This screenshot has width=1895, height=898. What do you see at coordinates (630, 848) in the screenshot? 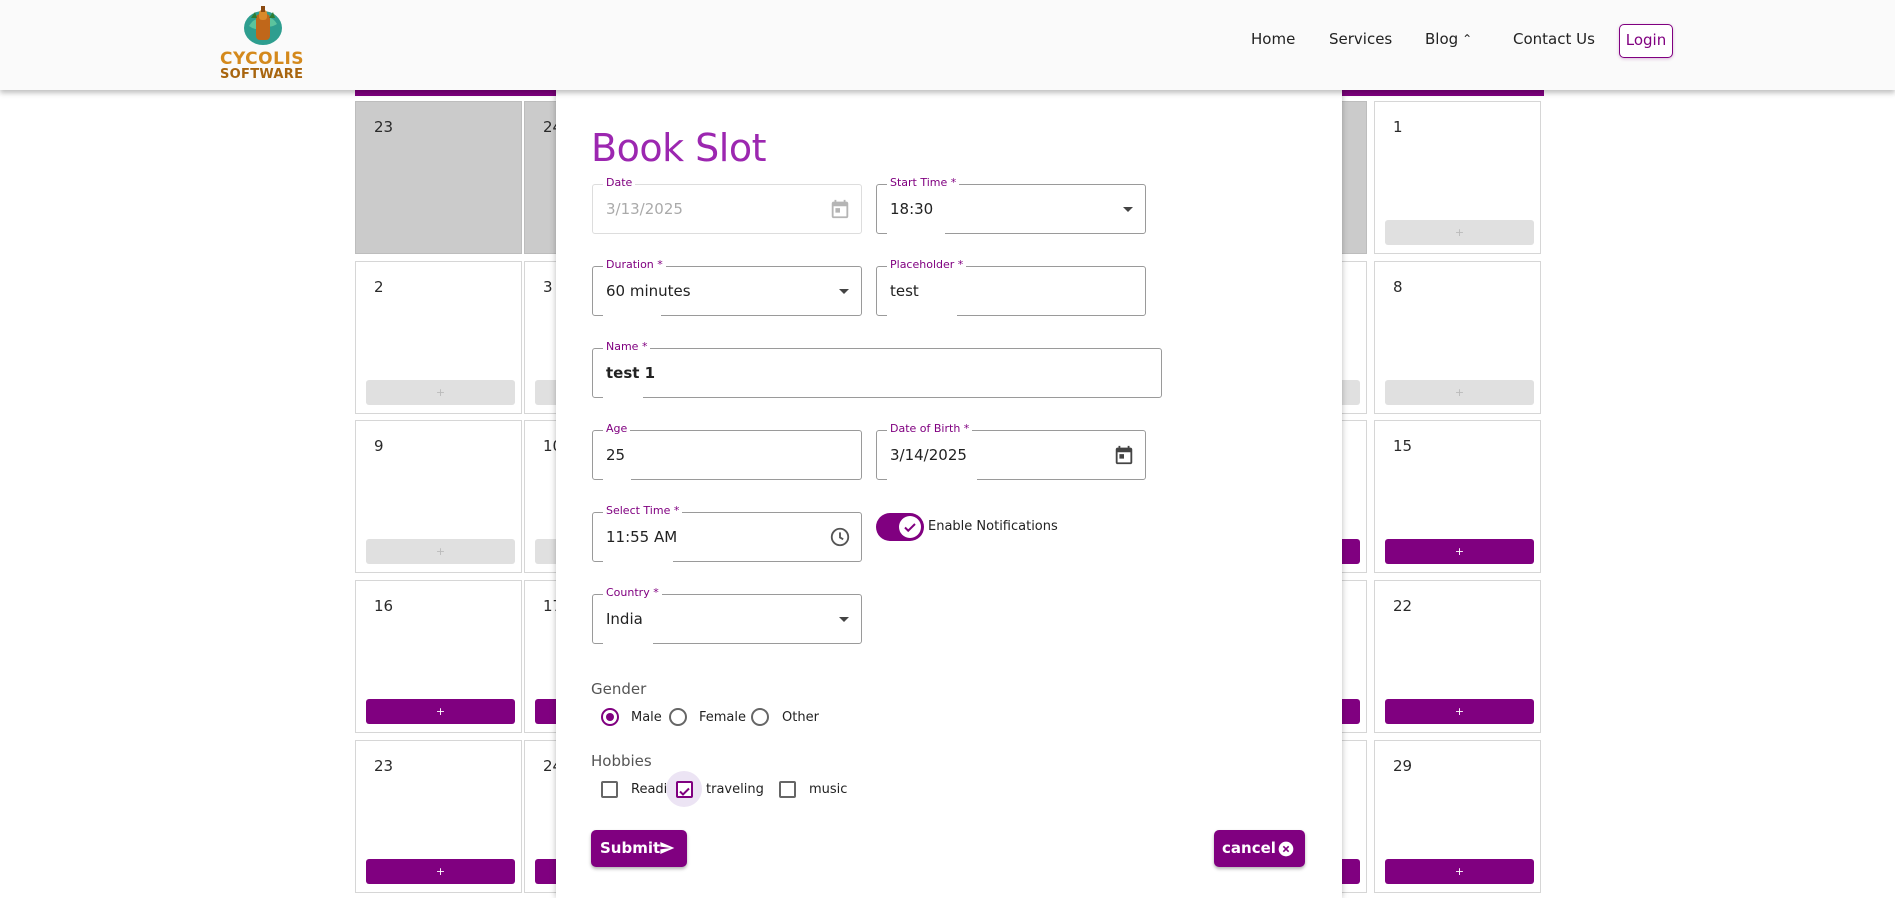
I see `submit-button-label: Submit` at bounding box center [630, 848].